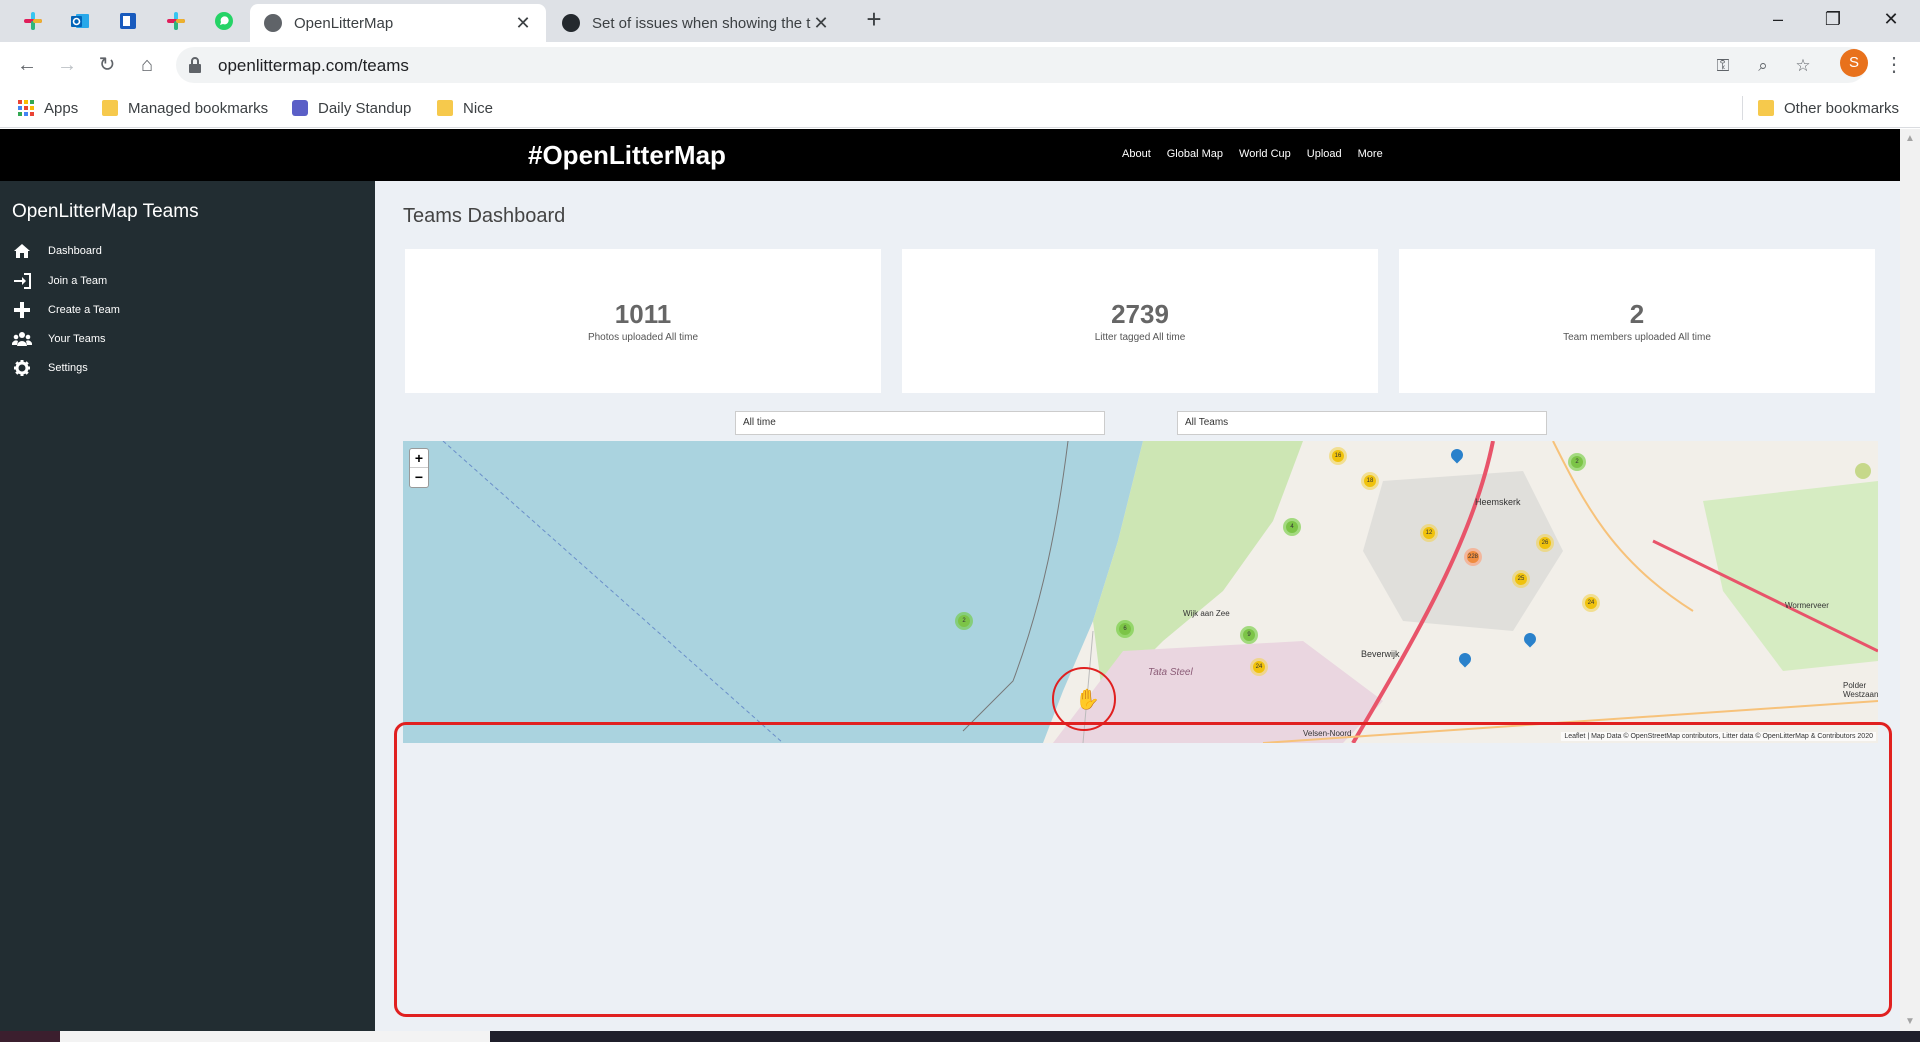 The width and height of the screenshot is (1920, 1042). What do you see at coordinates (1324, 154) in the screenshot?
I see `nav-upload: Upload` at bounding box center [1324, 154].